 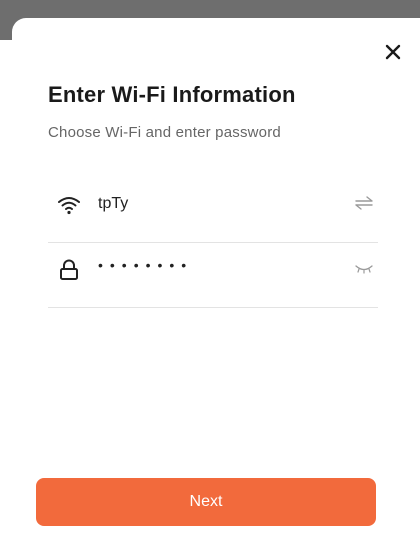 What do you see at coordinates (206, 502) in the screenshot?
I see `next-button: Next` at bounding box center [206, 502].